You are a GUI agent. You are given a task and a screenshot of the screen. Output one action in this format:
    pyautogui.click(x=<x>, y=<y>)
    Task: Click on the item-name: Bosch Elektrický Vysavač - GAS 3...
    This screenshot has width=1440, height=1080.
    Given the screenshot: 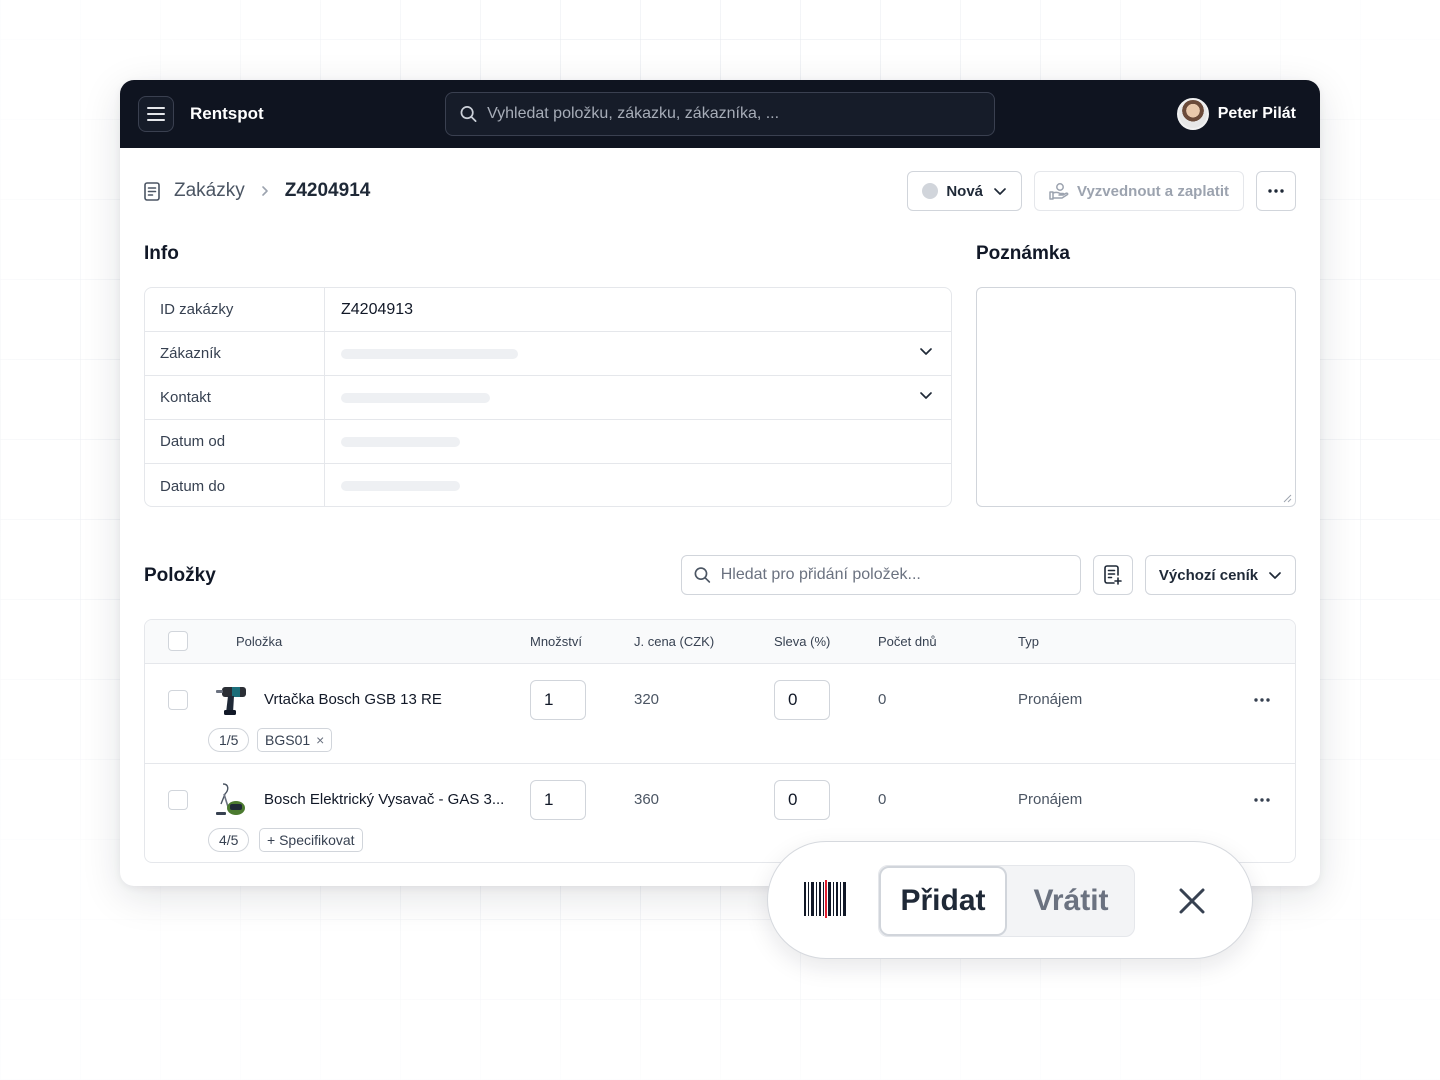 What is the action you would take?
    pyautogui.click(x=384, y=799)
    